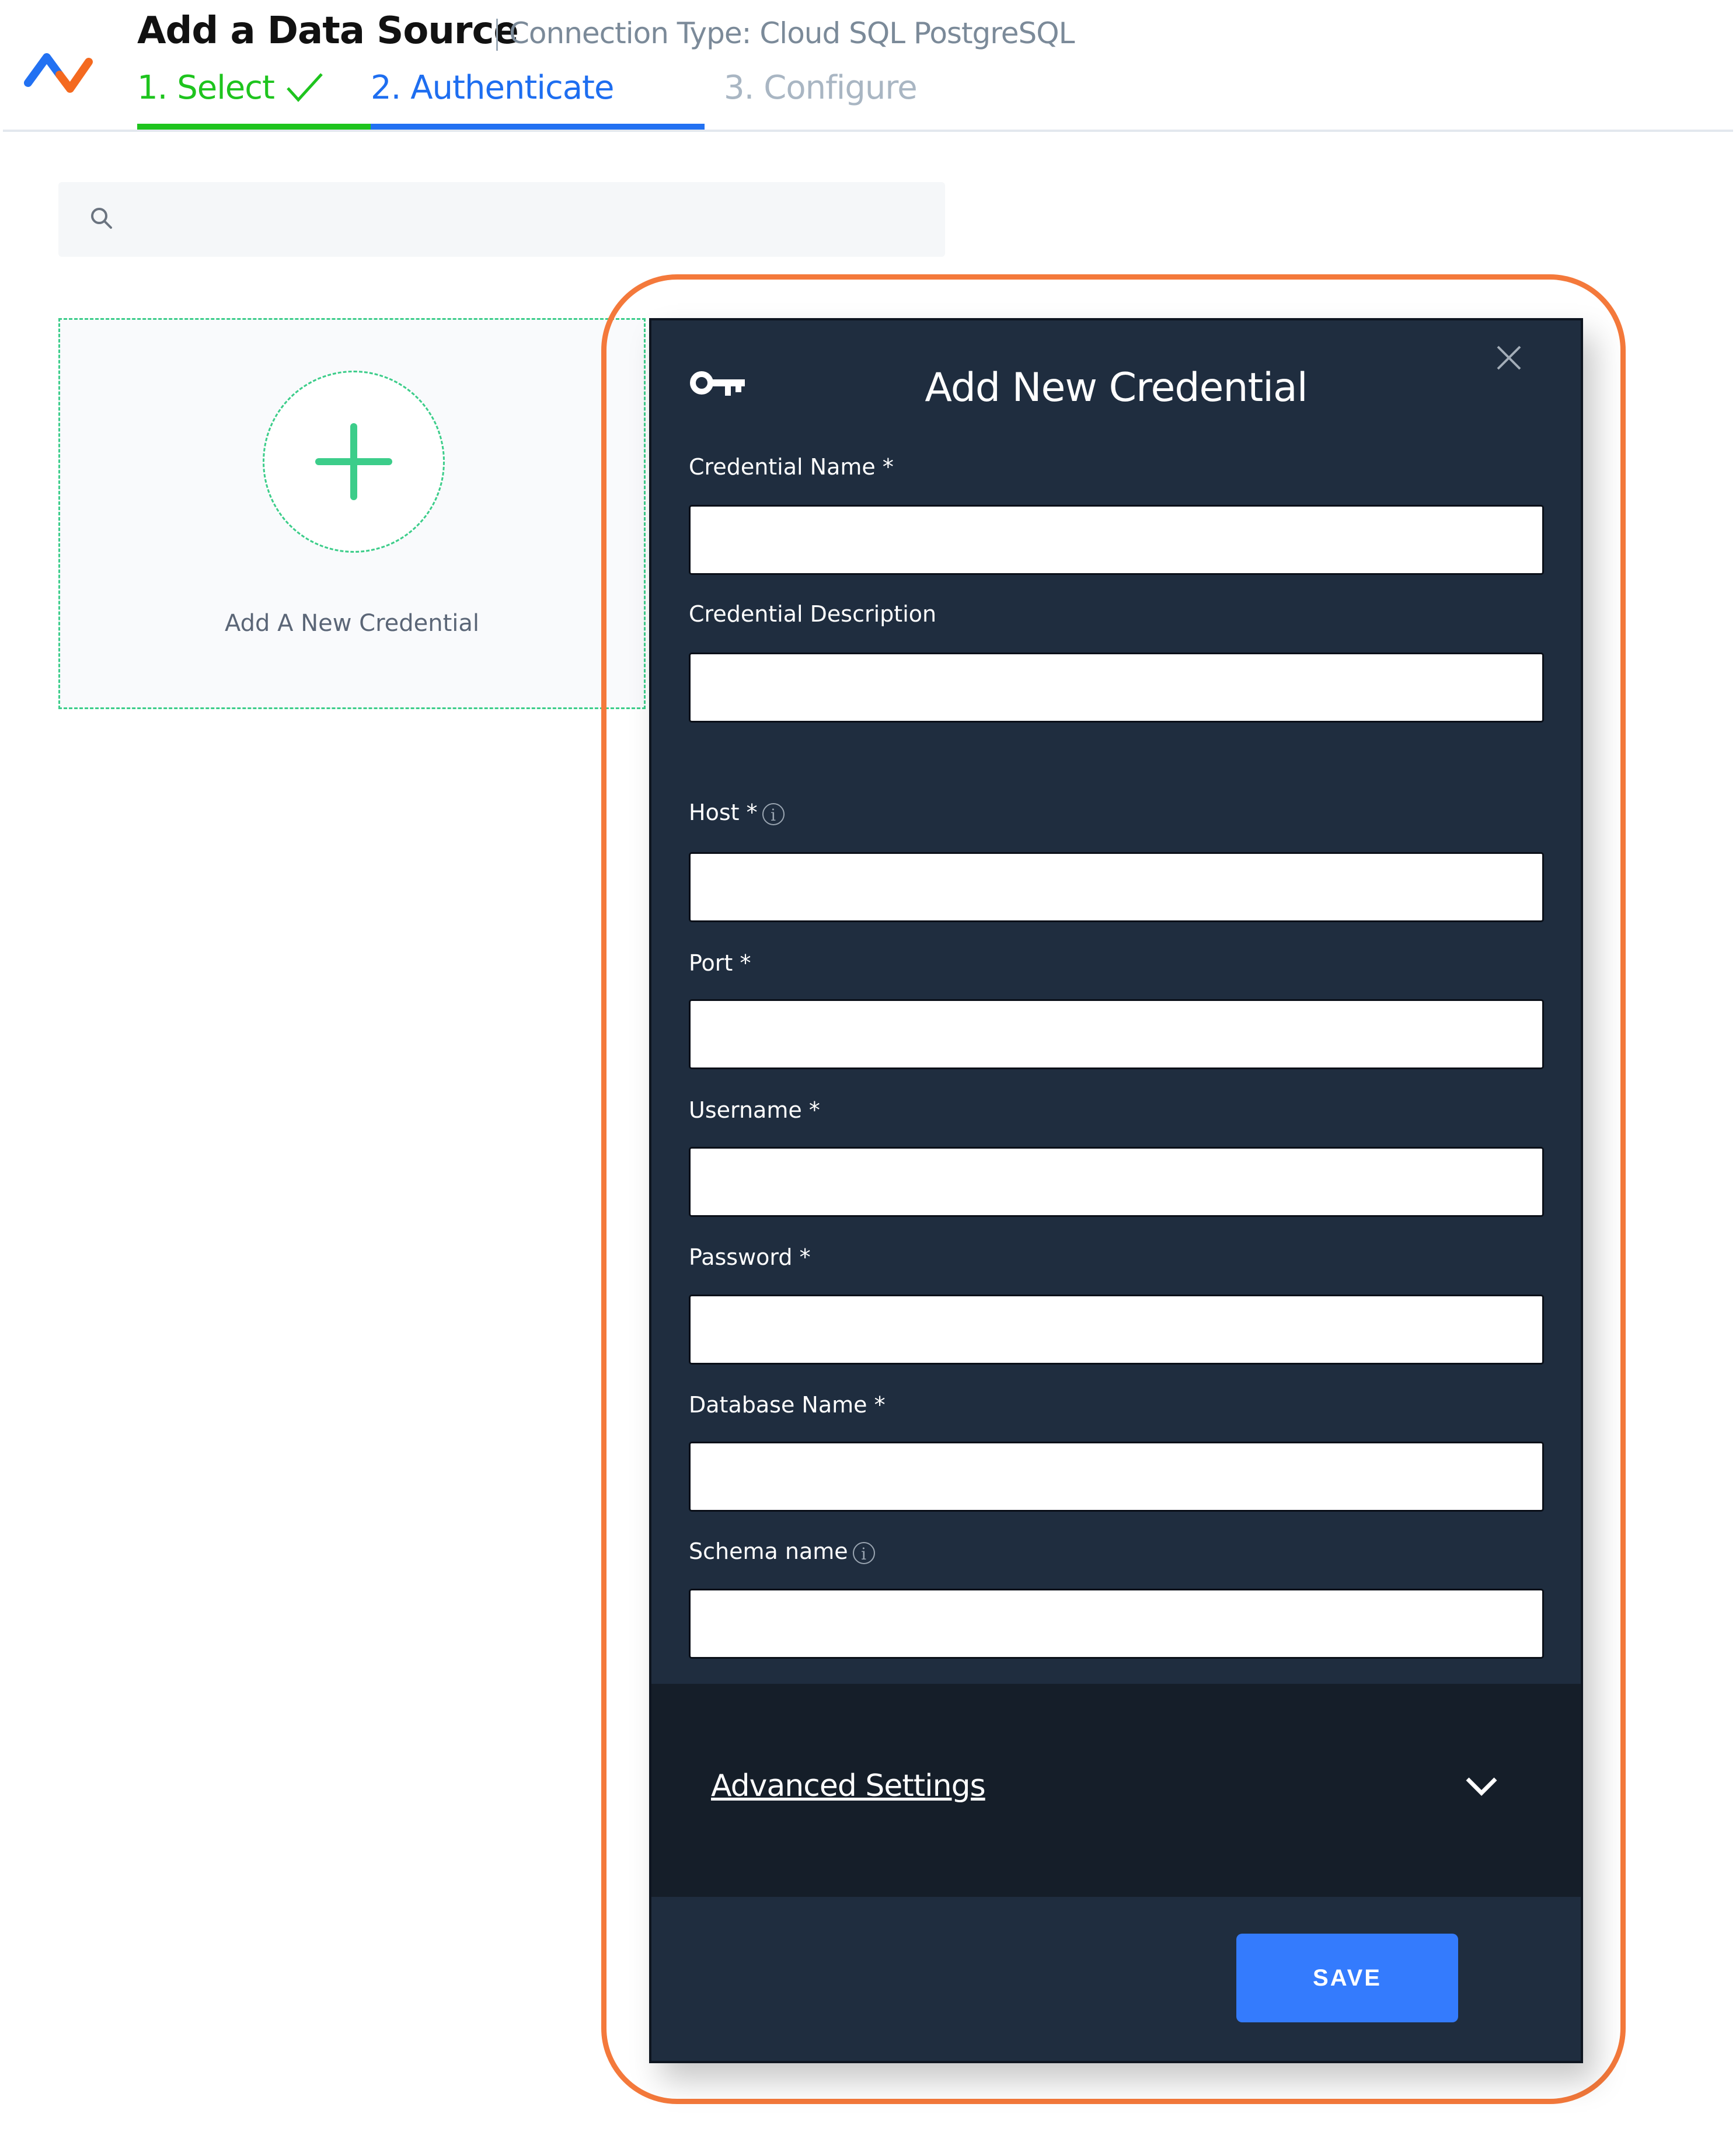  What do you see at coordinates (1116, 887) in the screenshot?
I see `host-input` at bounding box center [1116, 887].